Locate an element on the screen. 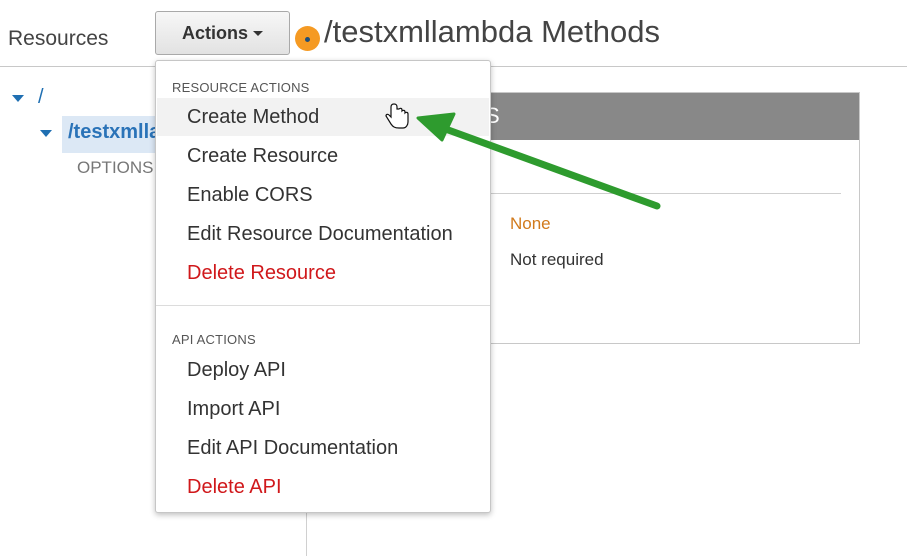 Image resolution: width=907 pixels, height=556 pixels. menu-item-delete-resource: Delete Resource is located at coordinates (323, 273).